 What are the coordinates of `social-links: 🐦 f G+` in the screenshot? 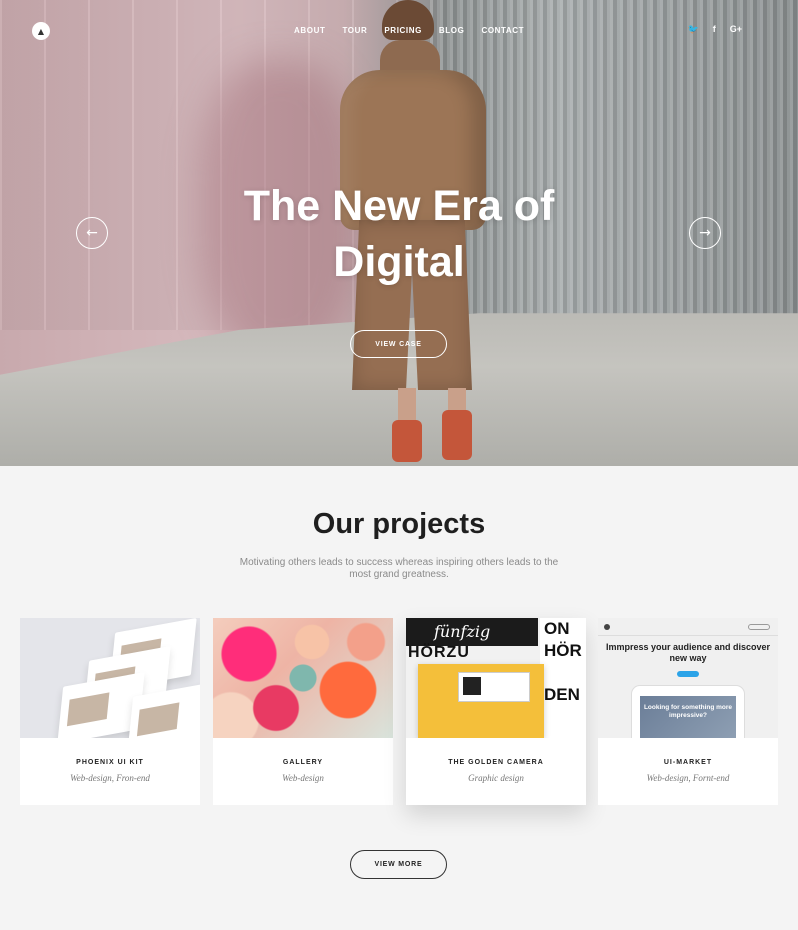 It's located at (715, 29).